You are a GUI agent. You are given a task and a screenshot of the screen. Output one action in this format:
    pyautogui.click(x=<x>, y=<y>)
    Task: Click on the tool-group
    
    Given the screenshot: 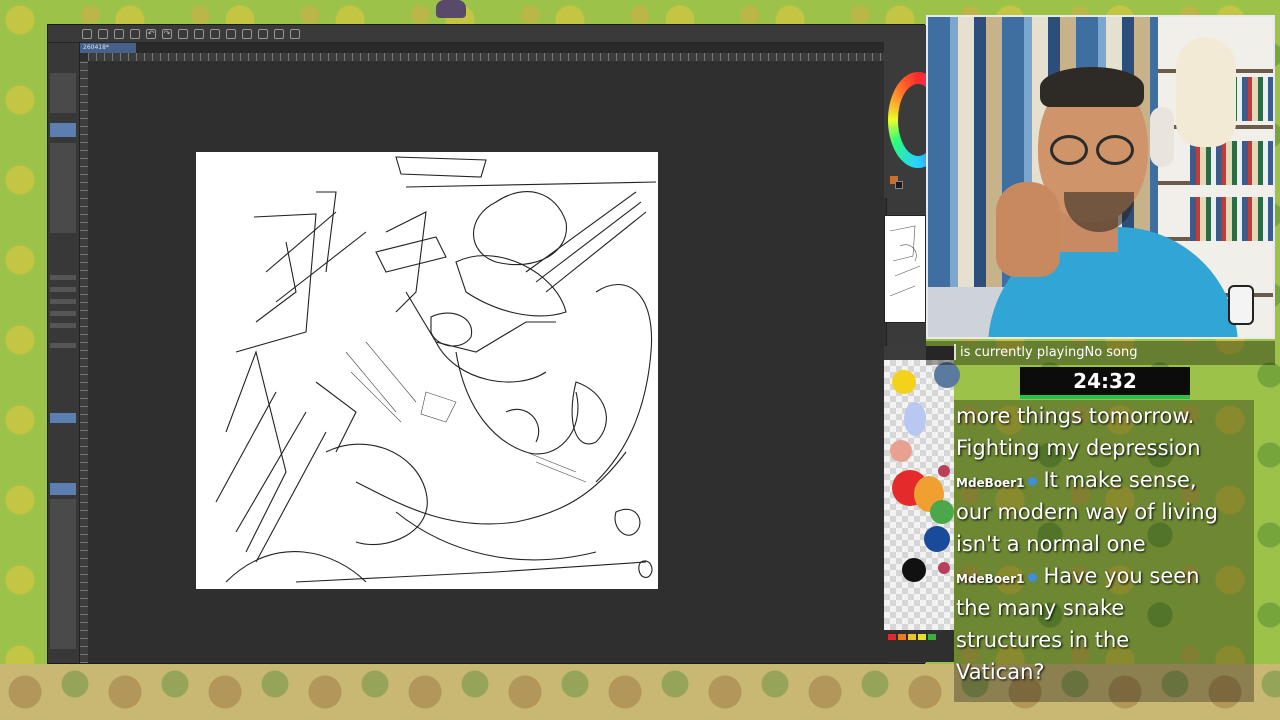 What is the action you would take?
    pyautogui.click(x=63, y=93)
    